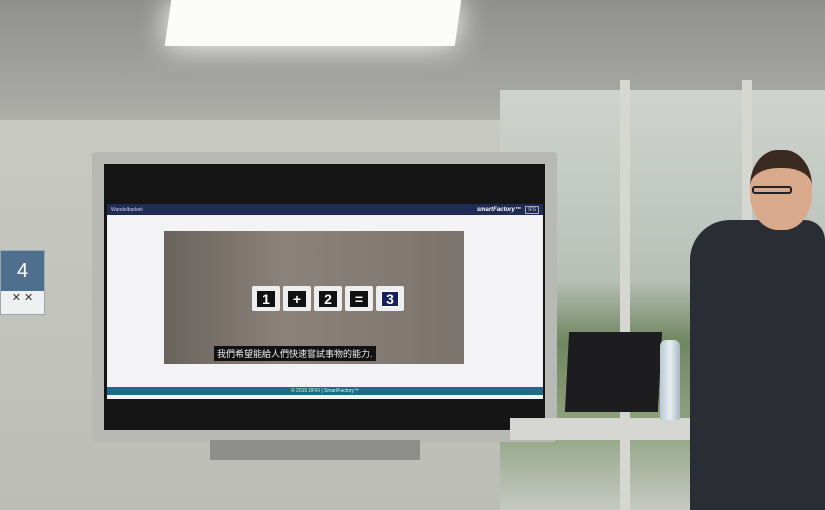 Image resolution: width=825 pixels, height=510 pixels. Describe the element at coordinates (625, 295) in the screenshot. I see `window-frame` at that location.